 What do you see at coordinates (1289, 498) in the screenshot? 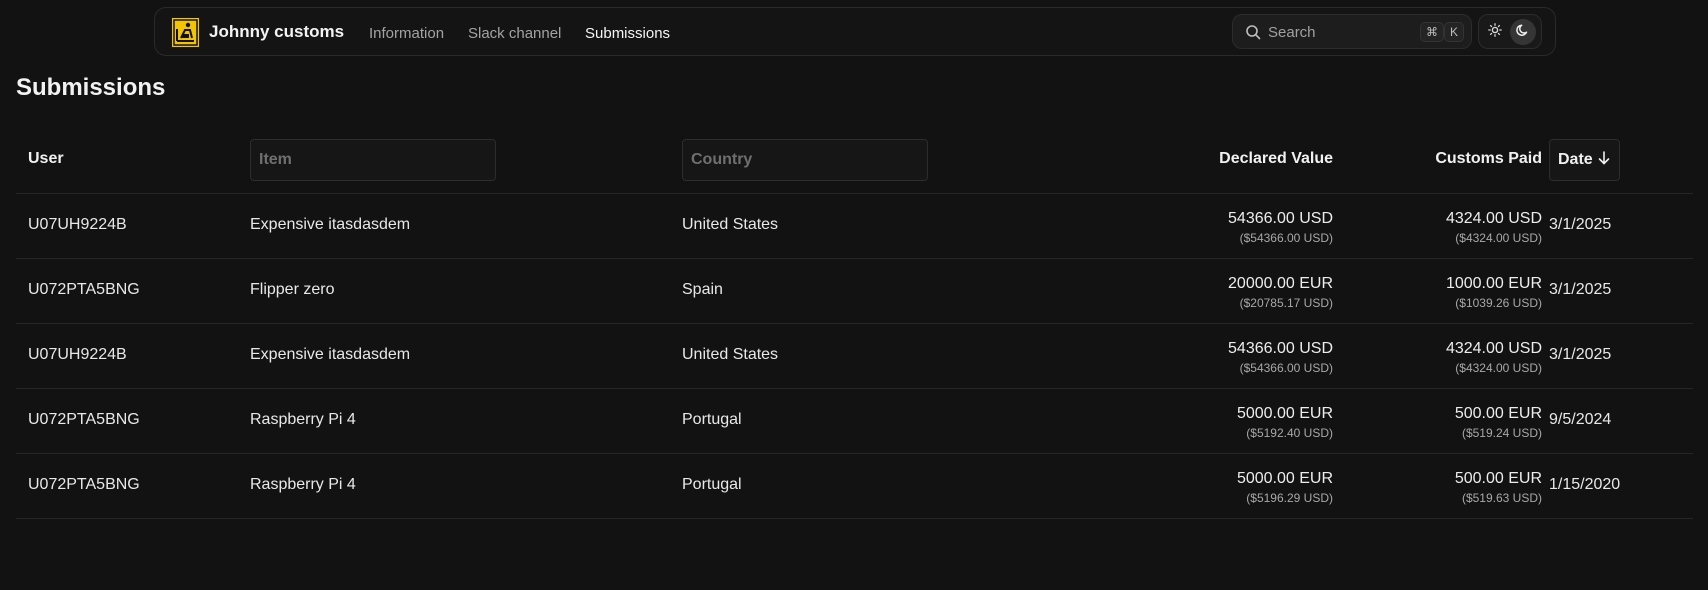
I see `declared-usd-equivalent: ($5196.29 USD)` at bounding box center [1289, 498].